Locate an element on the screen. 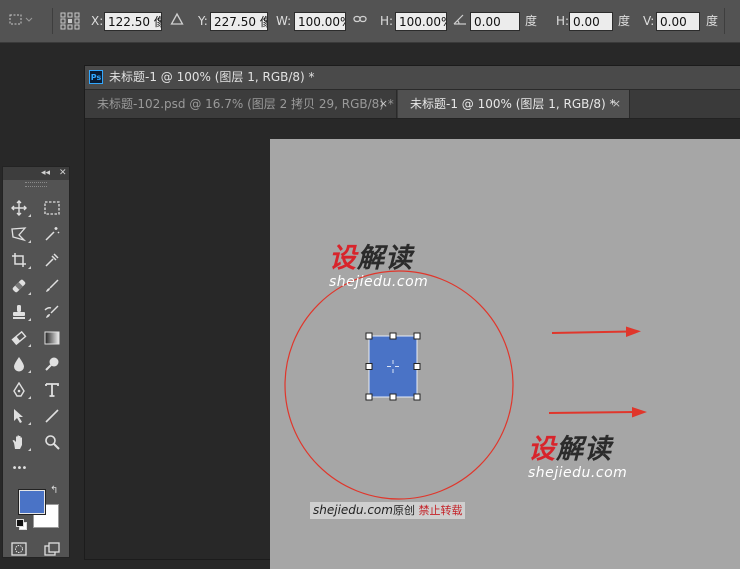 The image size is (740, 569). link-icon is located at coordinates (360, 22).